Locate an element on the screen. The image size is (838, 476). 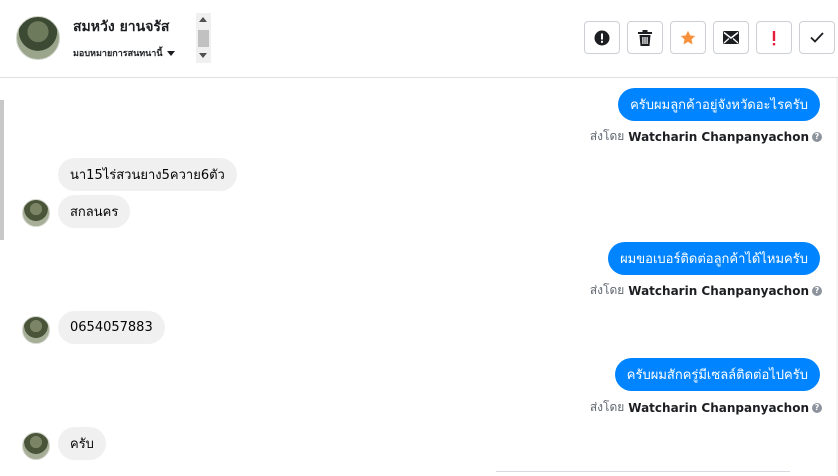
scrollbar-thumb is located at coordinates (203, 38).